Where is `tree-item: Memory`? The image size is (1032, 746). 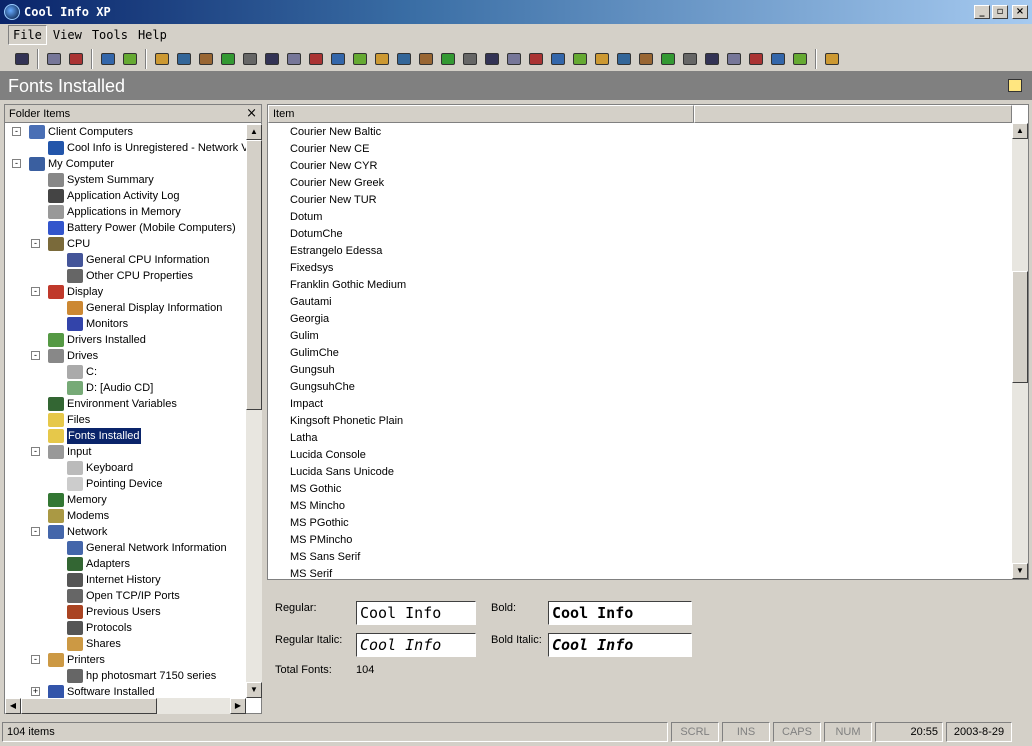
tree-item: Memory is located at coordinates (77, 500).